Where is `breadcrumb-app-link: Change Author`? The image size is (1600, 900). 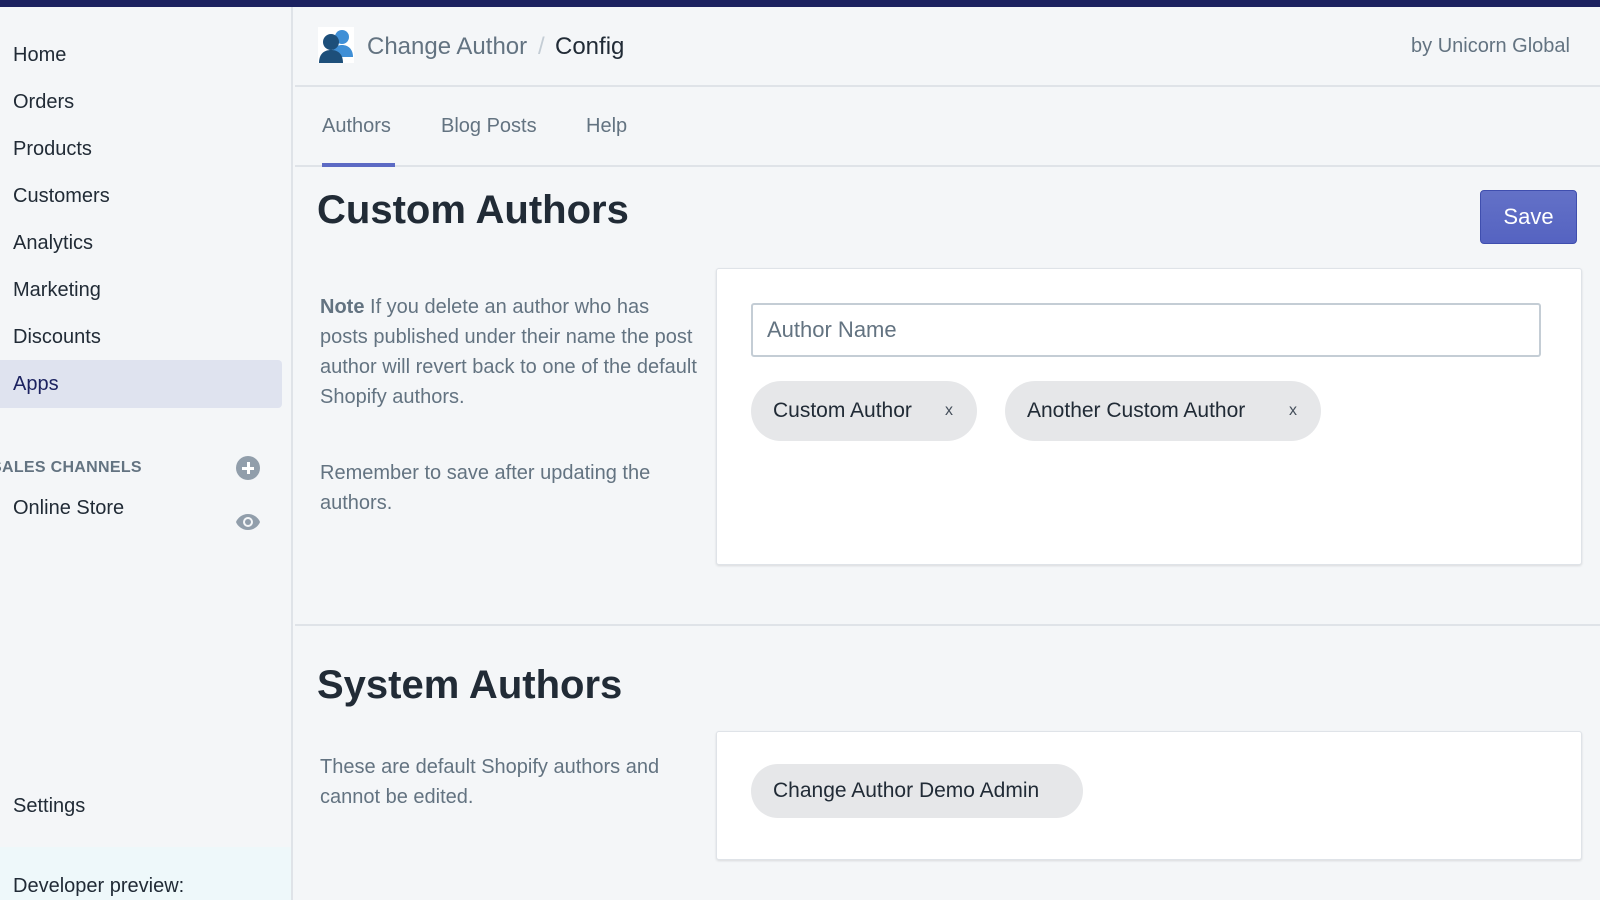 breadcrumb-app-link: Change Author is located at coordinates (447, 47).